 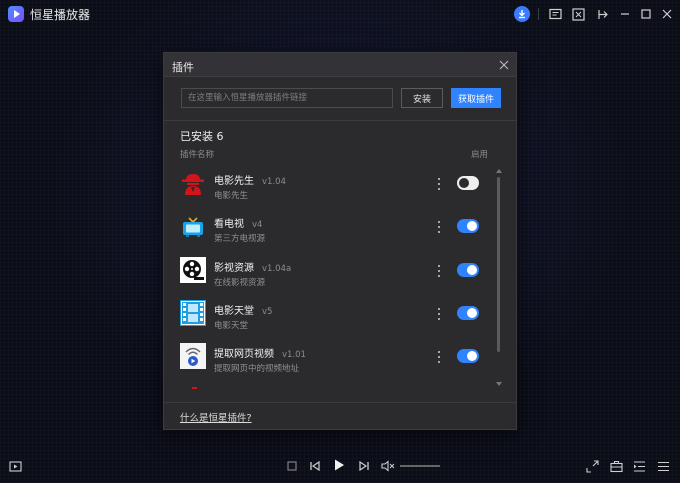 What do you see at coordinates (239, 282) in the screenshot?
I see `plugin-description: 在线影视资源` at bounding box center [239, 282].